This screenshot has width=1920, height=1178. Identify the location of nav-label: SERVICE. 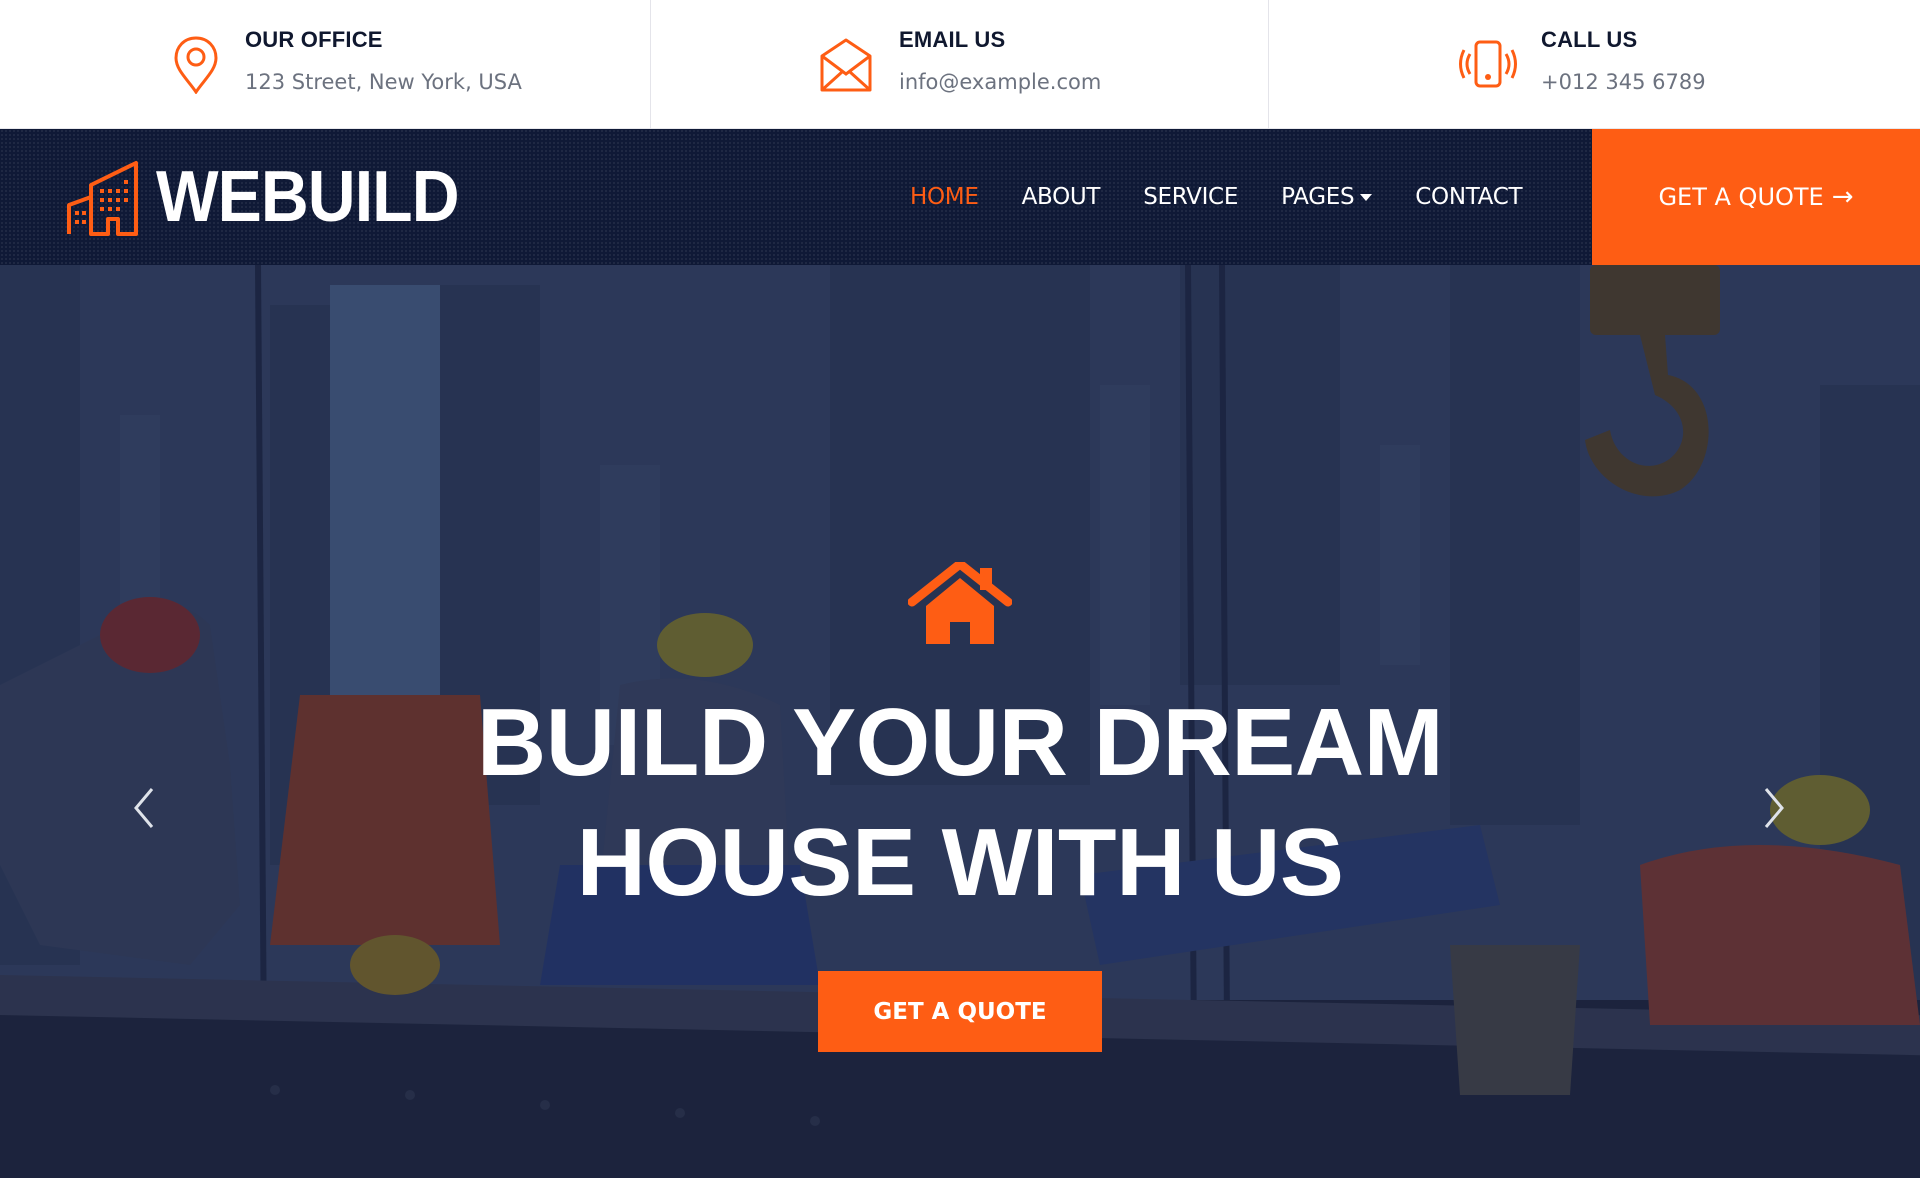
(1191, 197).